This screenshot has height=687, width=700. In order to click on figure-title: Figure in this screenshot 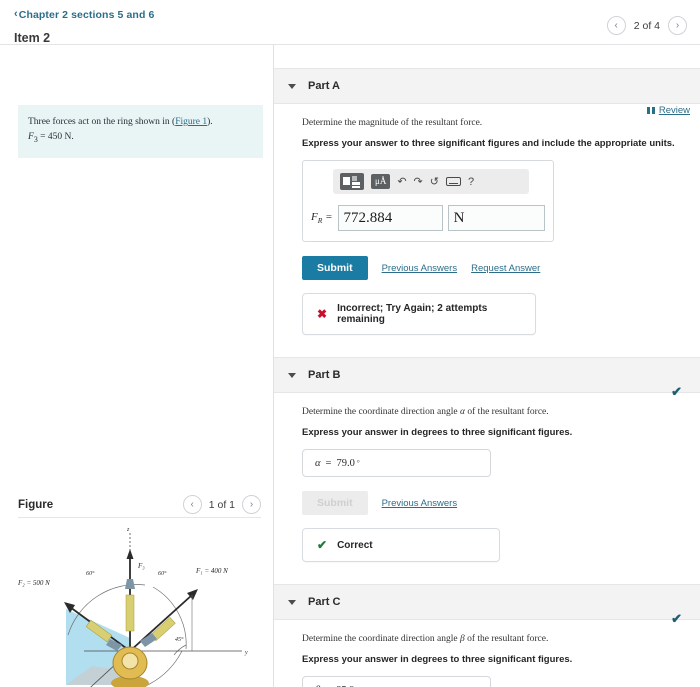, I will do `click(36, 504)`.